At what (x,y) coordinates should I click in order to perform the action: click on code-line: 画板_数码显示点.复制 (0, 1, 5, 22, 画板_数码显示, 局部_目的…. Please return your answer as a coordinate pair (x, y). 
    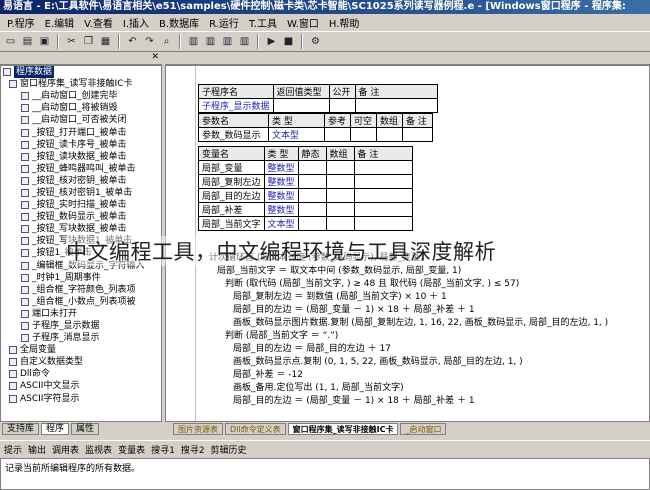
    Looking at the image, I should click on (378, 362).